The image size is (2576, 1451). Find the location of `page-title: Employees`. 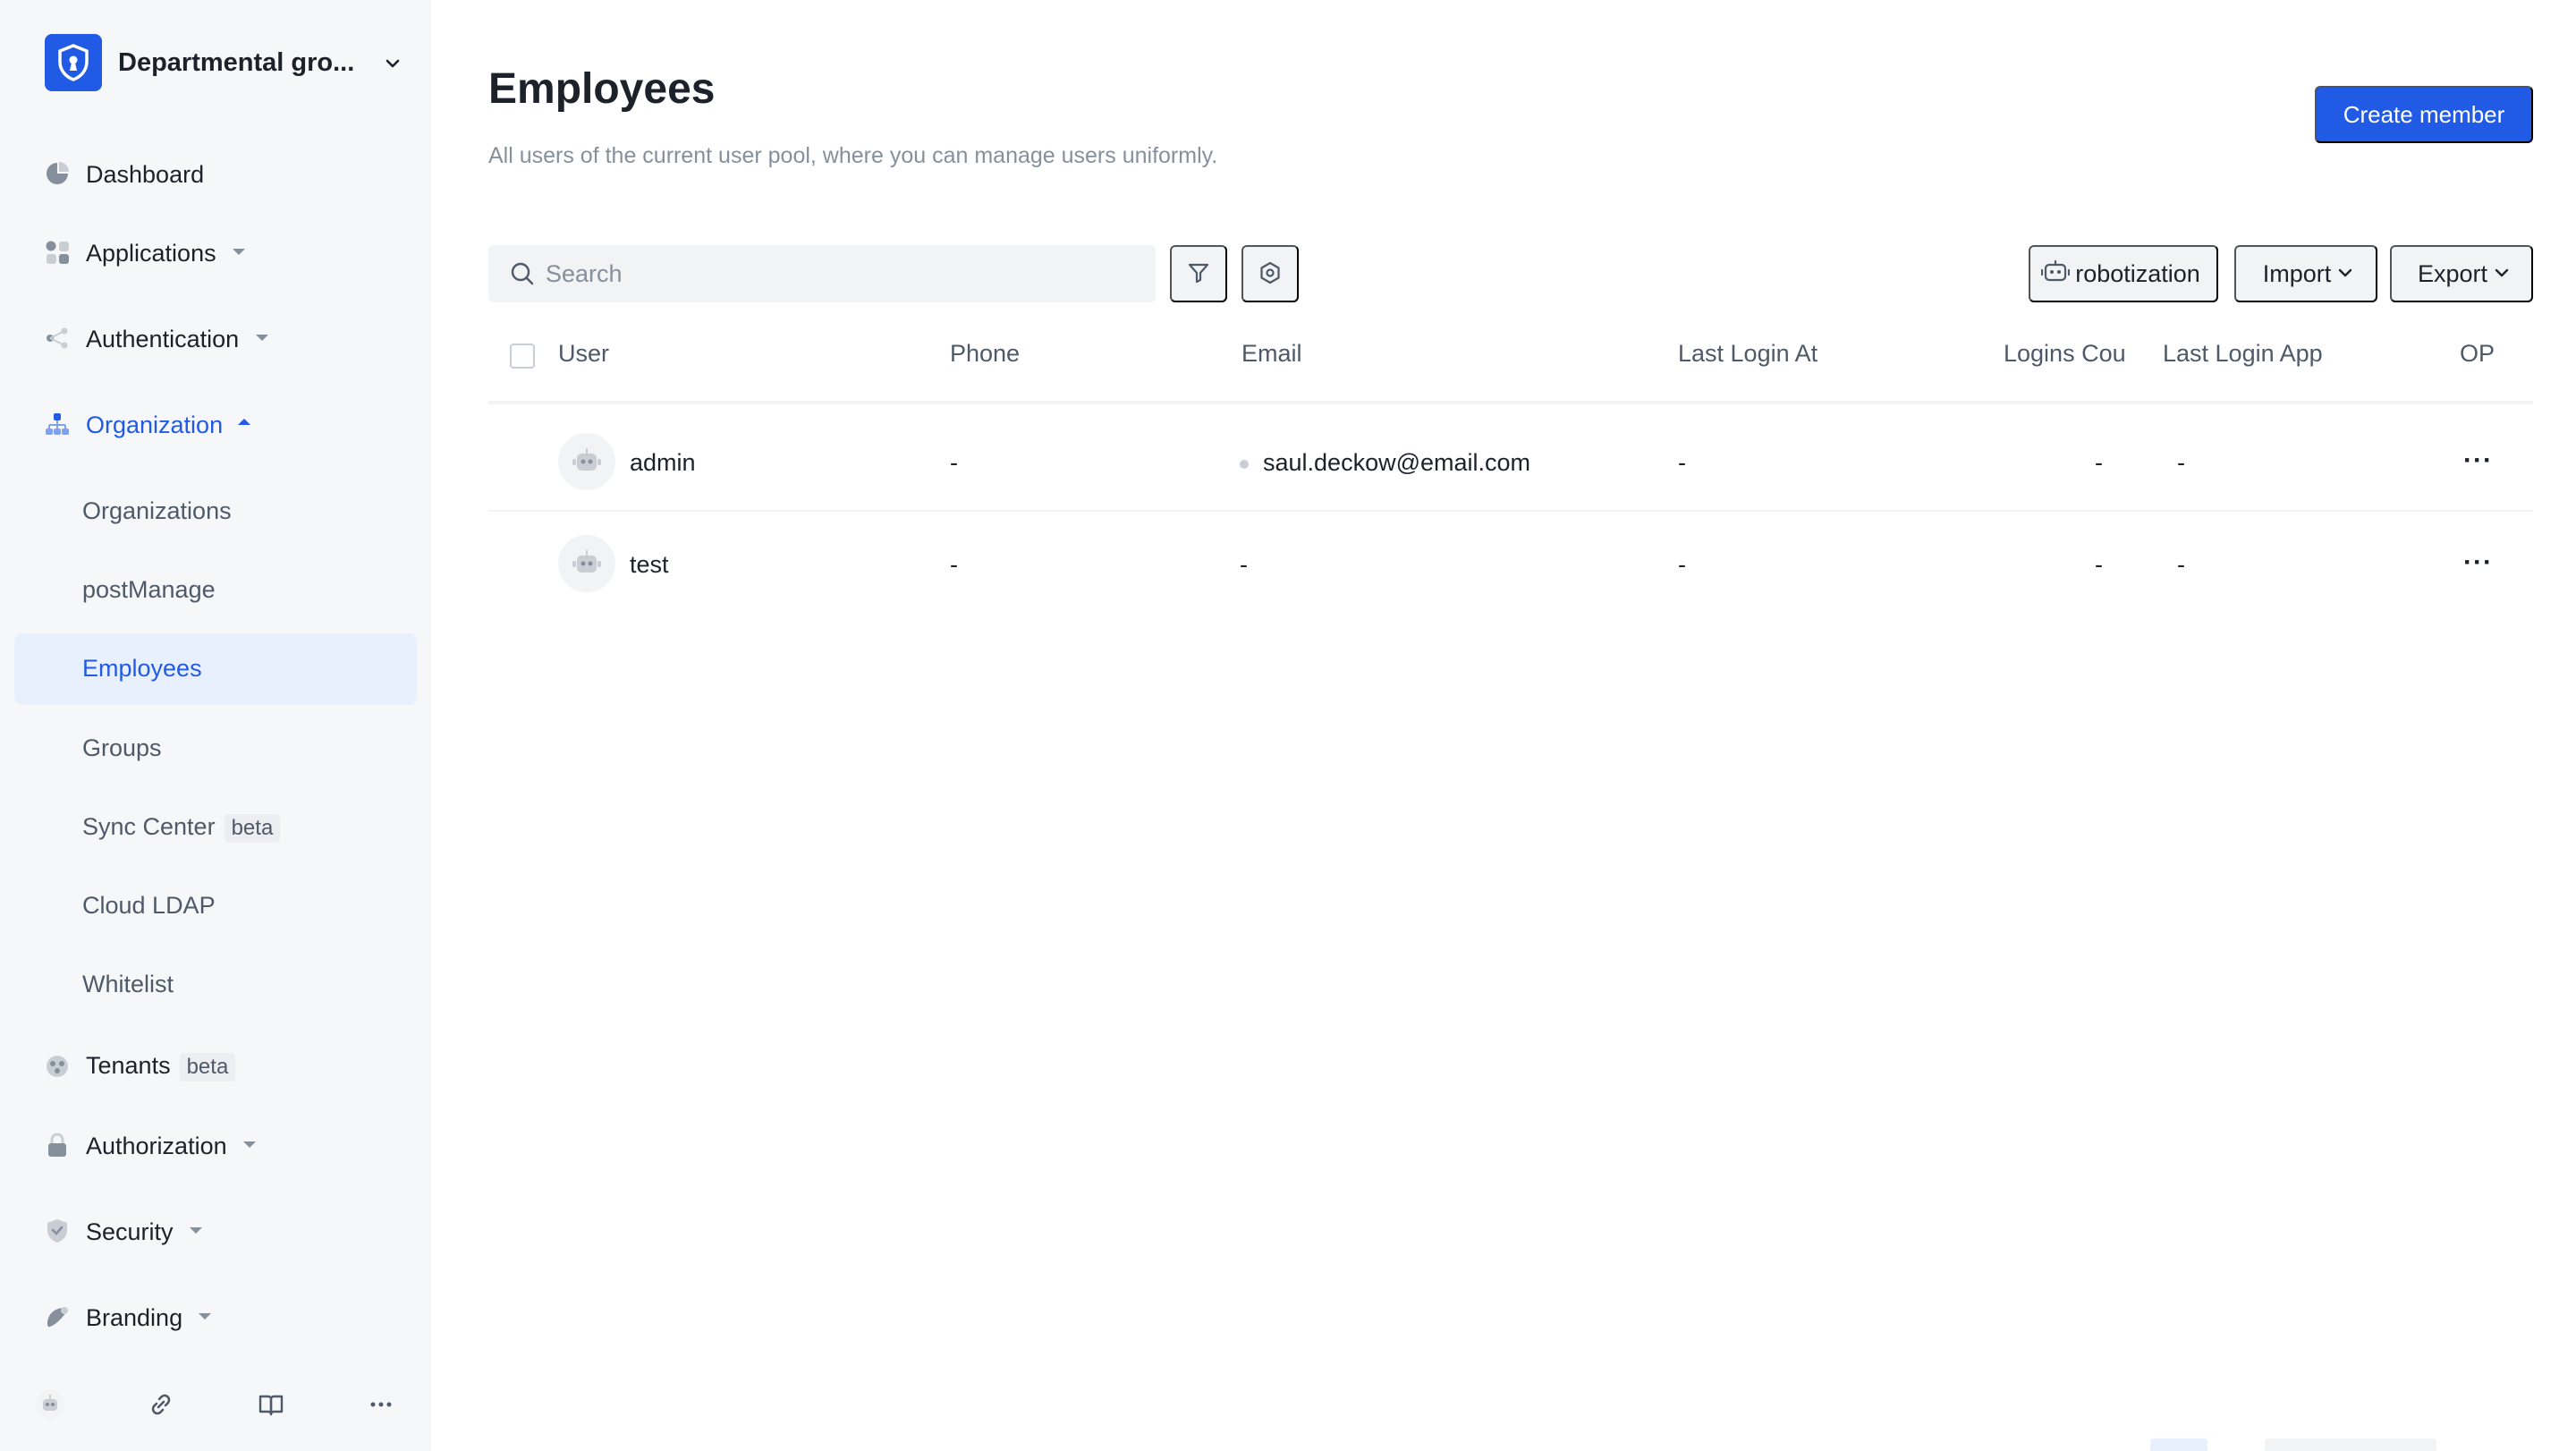

page-title: Employees is located at coordinates (602, 89).